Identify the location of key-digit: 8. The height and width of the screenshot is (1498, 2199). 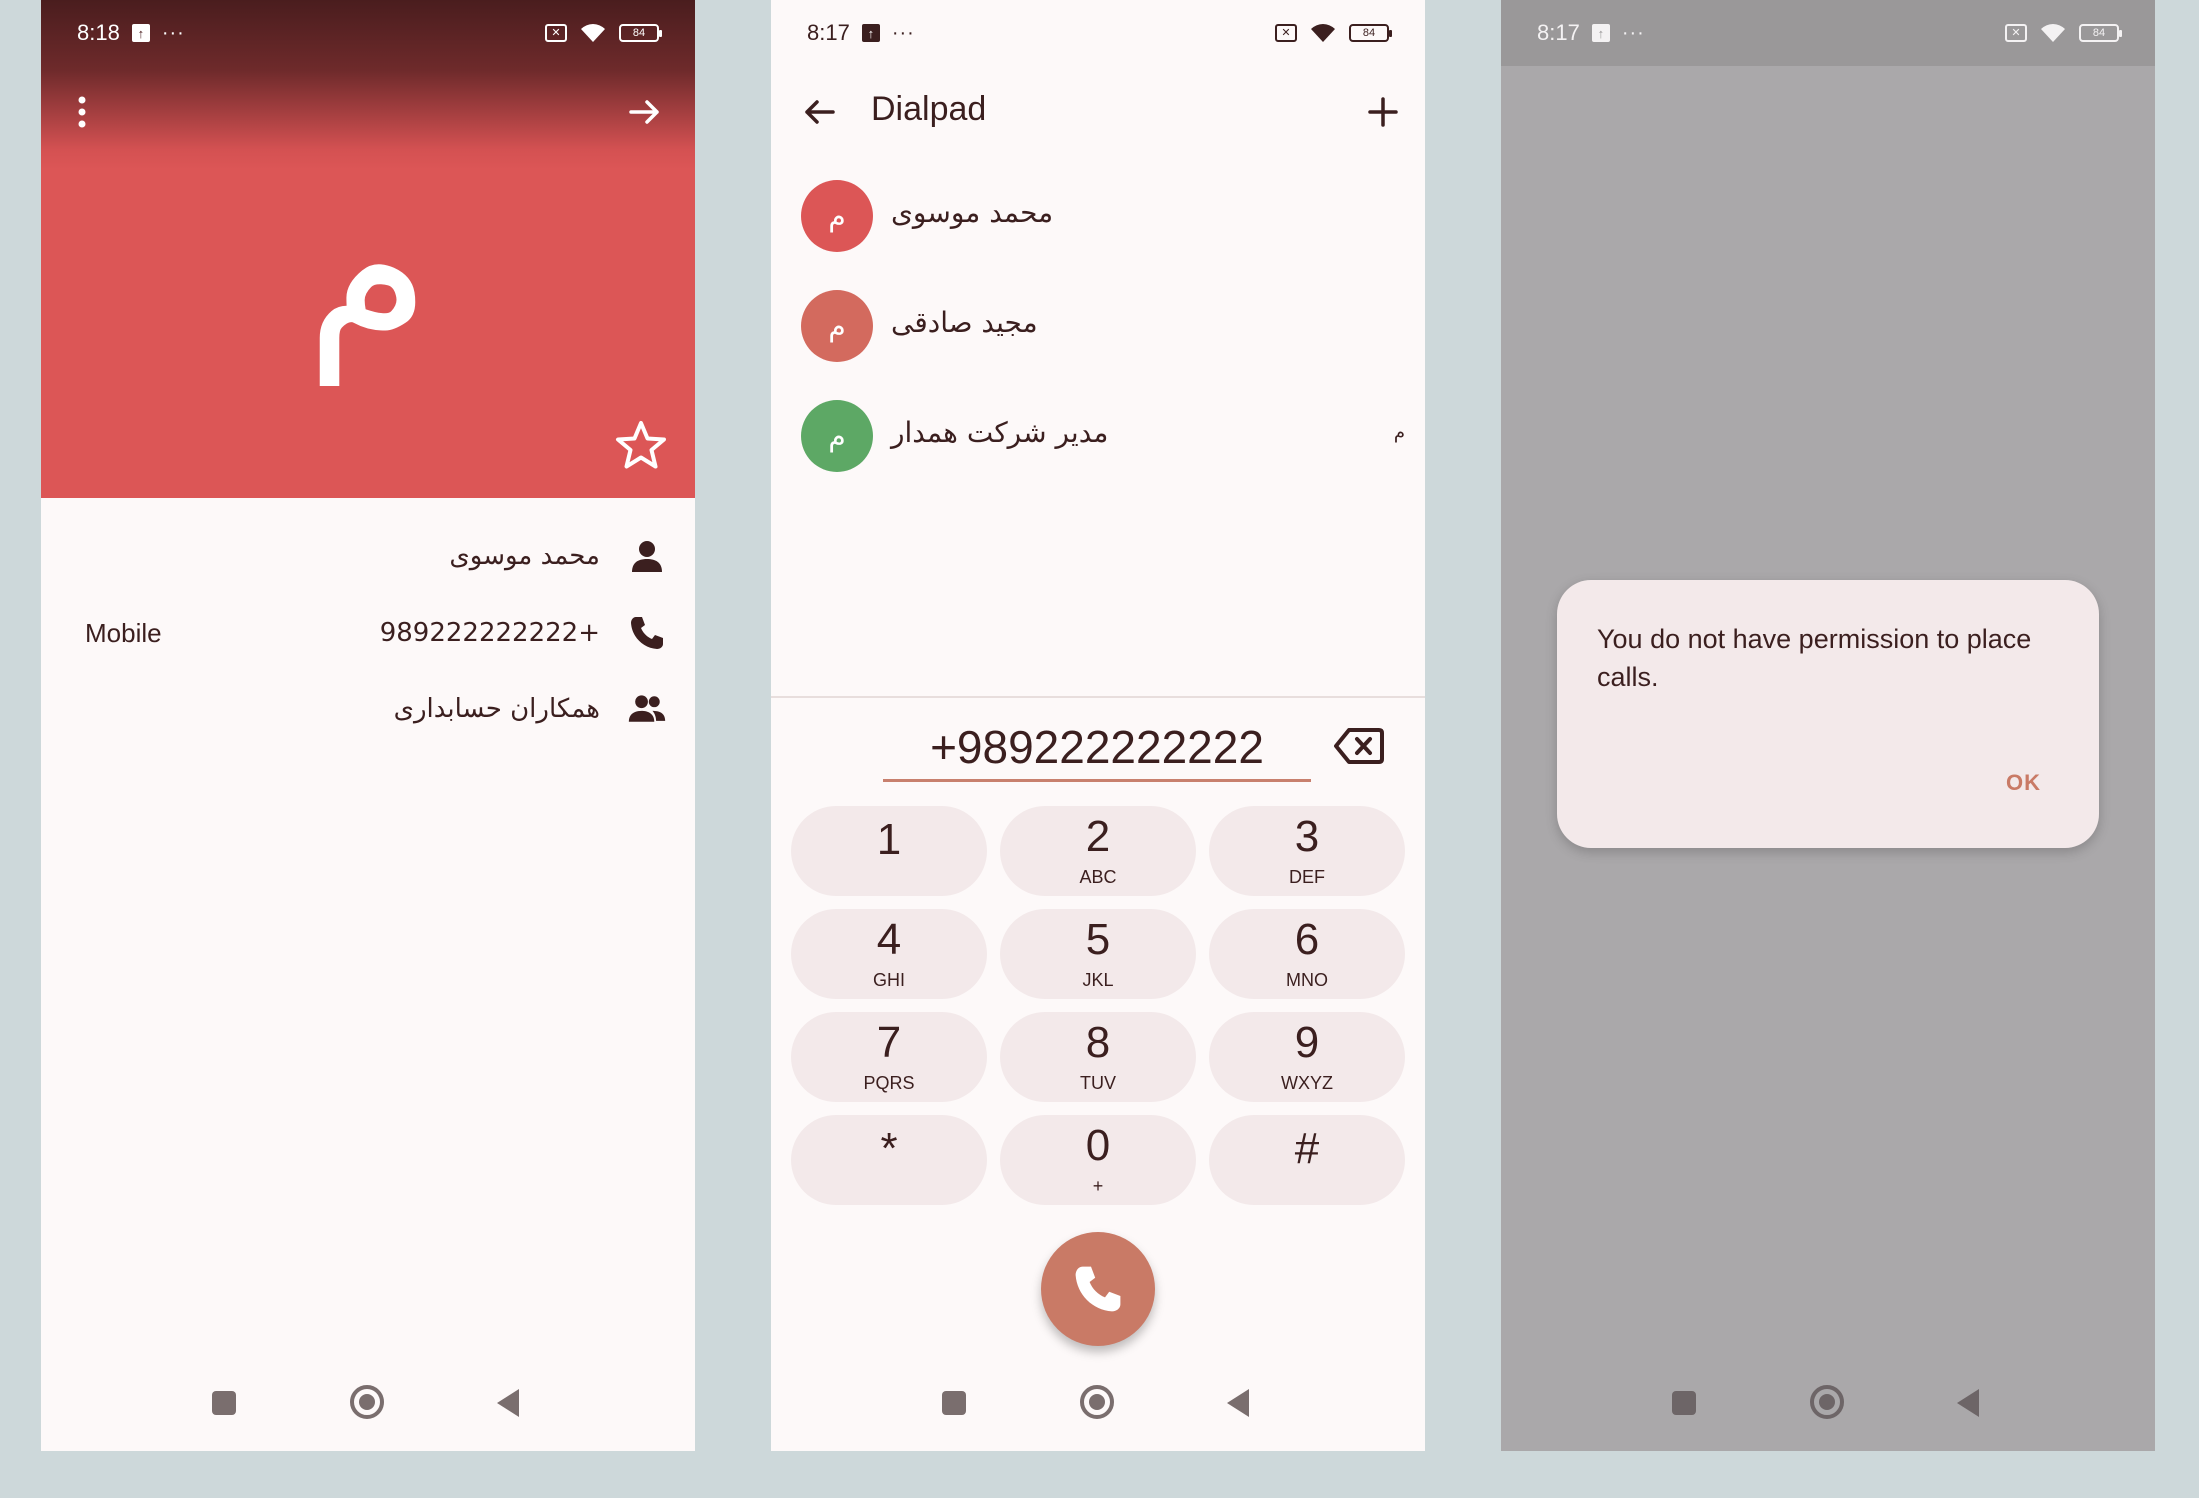
(1098, 1042).